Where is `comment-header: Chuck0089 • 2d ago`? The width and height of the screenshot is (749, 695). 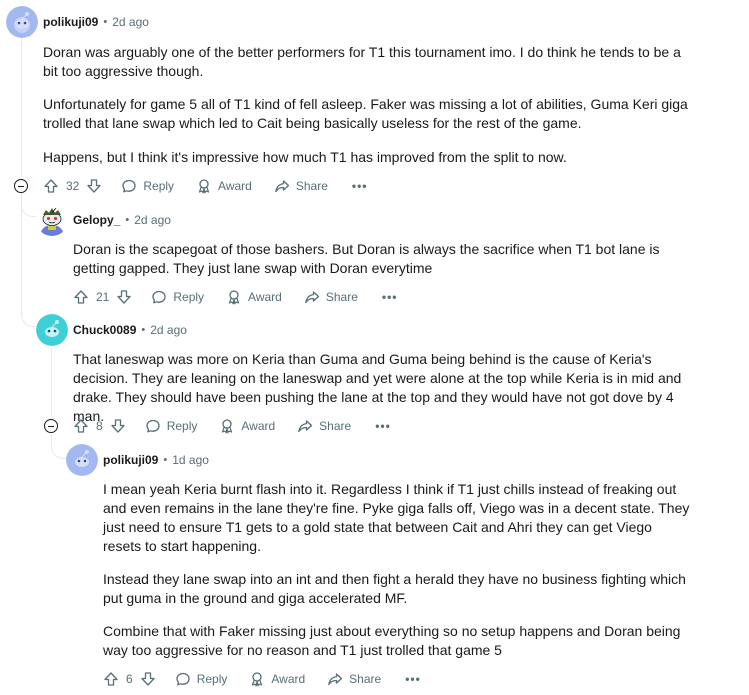
comment-header: Chuck0089 • 2d ago is located at coordinates (130, 330).